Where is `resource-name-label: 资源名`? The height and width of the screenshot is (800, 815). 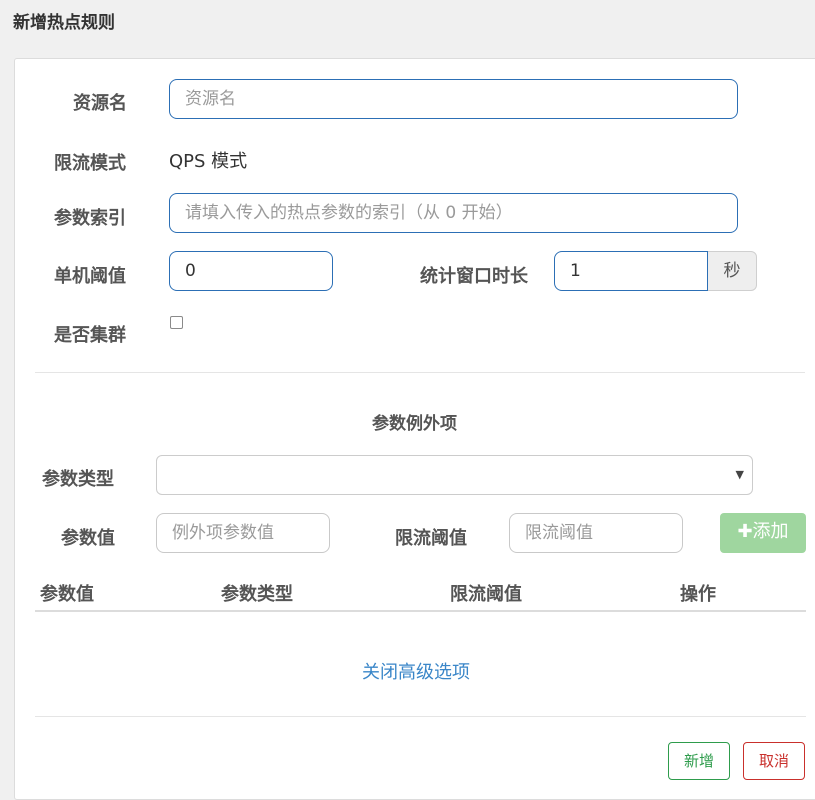 resource-name-label: 资源名 is located at coordinates (100, 103).